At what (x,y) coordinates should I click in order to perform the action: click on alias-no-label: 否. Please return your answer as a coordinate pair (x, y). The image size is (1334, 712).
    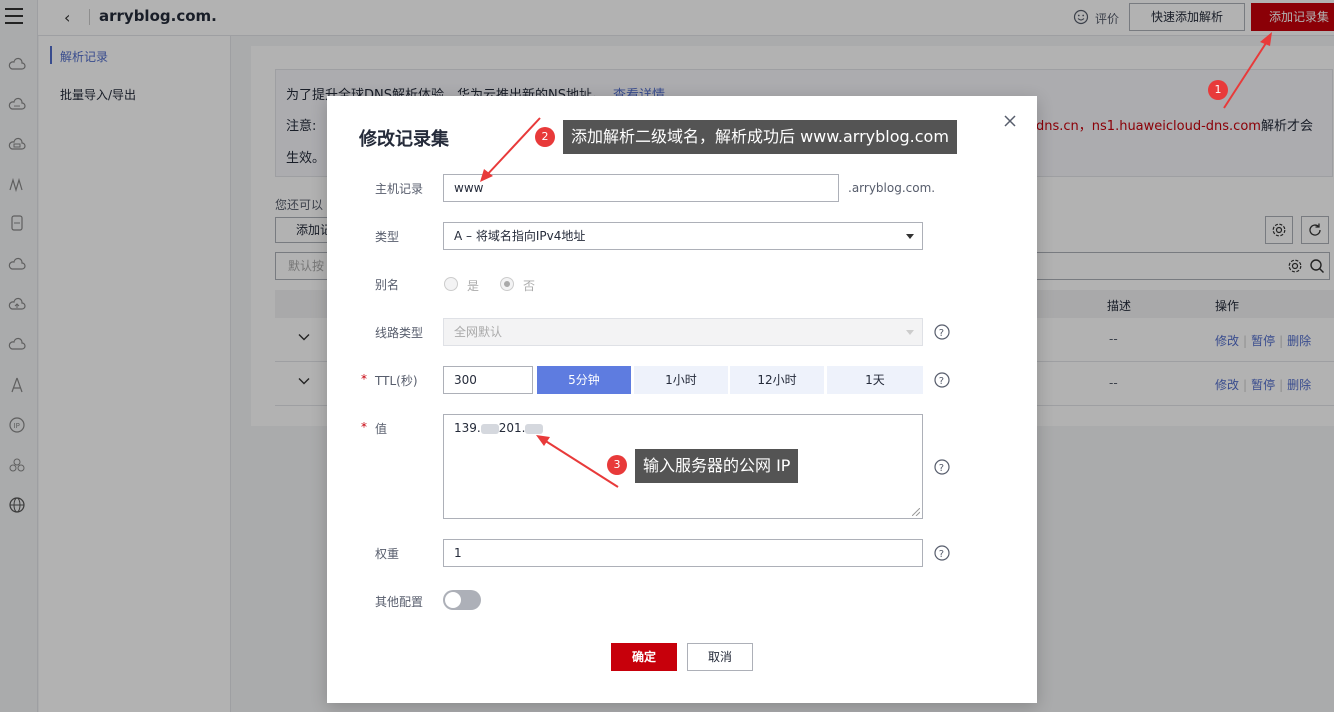
    Looking at the image, I should click on (529, 286).